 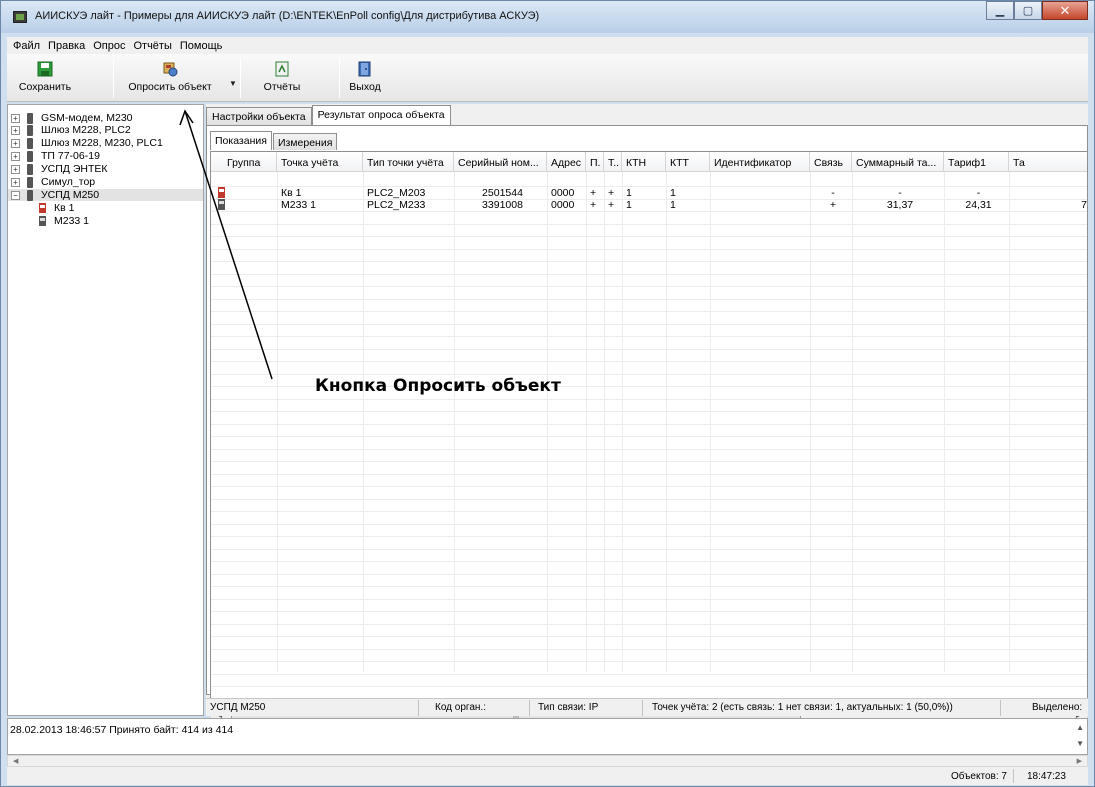 What do you see at coordinates (41, 208) in the screenshot?
I see `tree-child-item: Кв 1` at bounding box center [41, 208].